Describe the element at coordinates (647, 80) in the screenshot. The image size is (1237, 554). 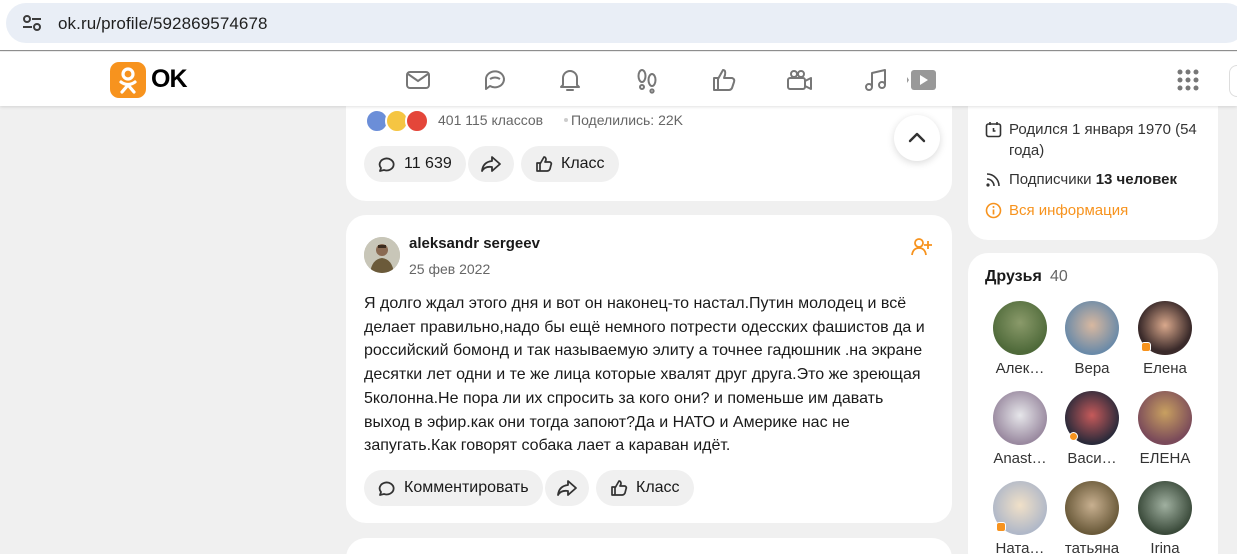
I see `guests-icon` at that location.